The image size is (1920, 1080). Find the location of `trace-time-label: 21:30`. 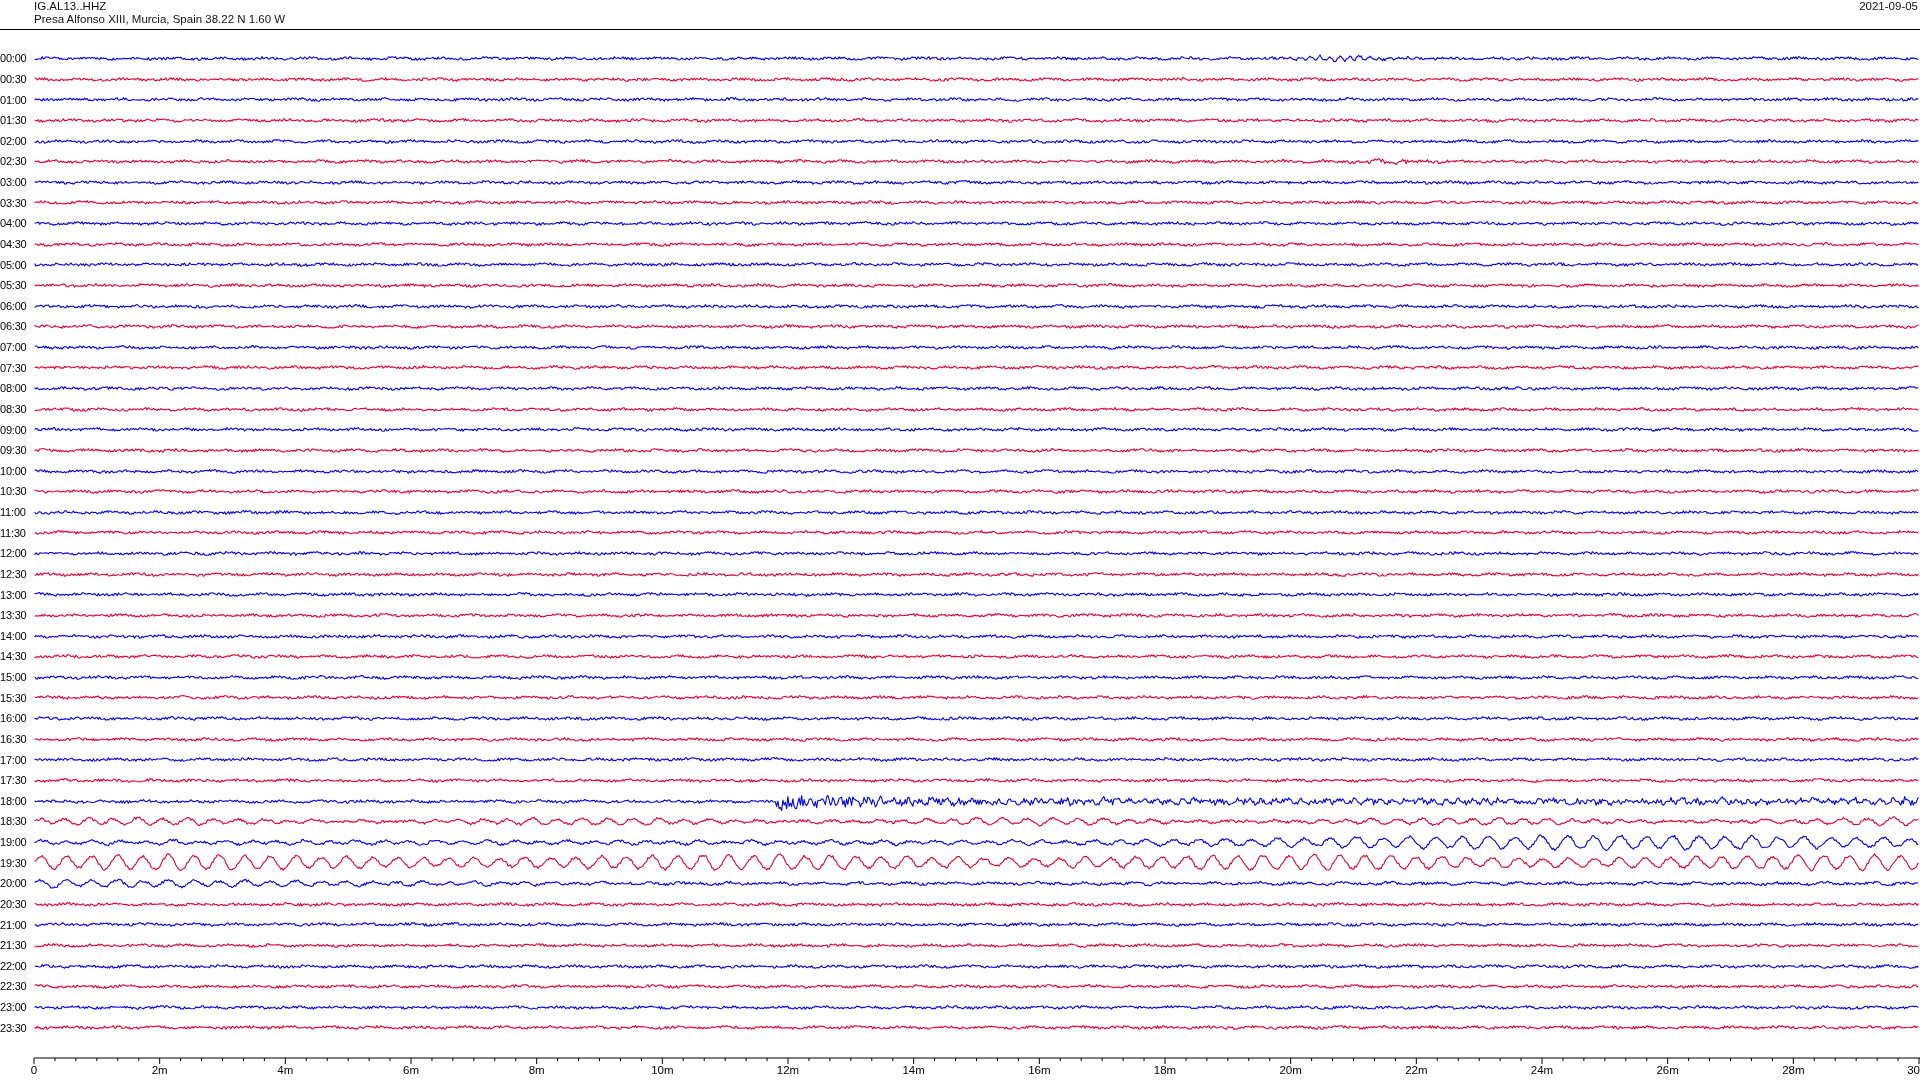

trace-time-label: 21:30 is located at coordinates (14, 945).